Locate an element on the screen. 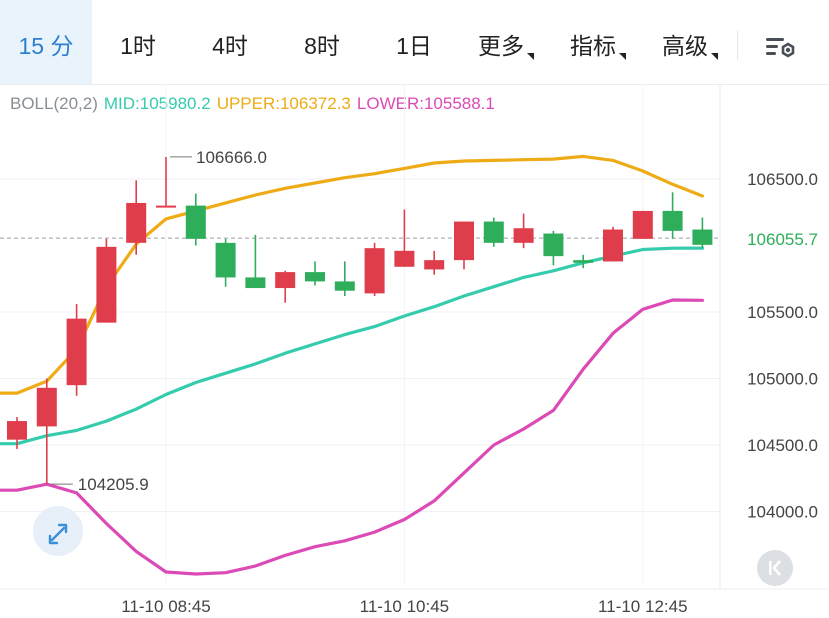  tab-indicators: 指标 is located at coordinates (598, 42).